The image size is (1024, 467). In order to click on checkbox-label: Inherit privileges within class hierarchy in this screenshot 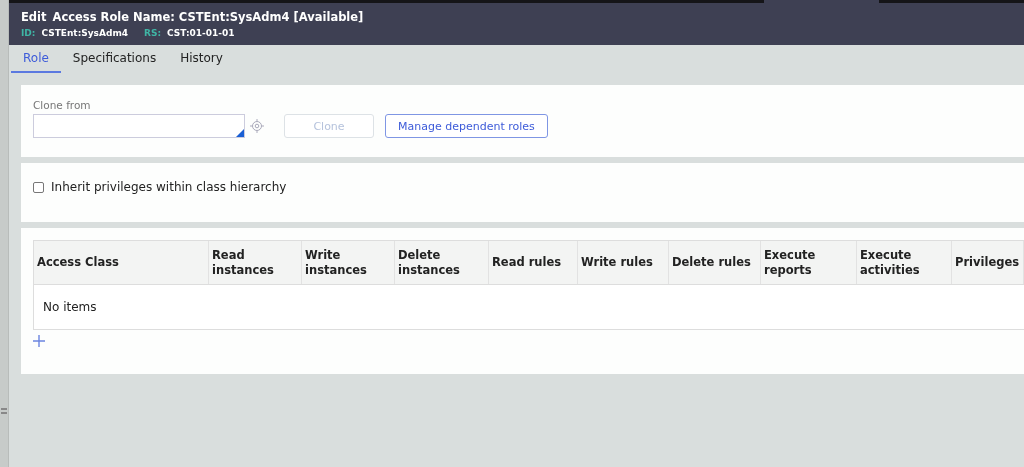, I will do `click(169, 187)`.